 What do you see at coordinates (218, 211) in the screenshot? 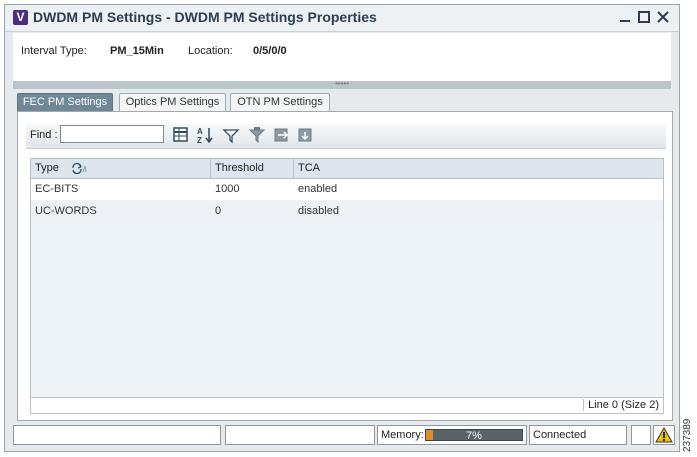
I see `cell-threshold: 0` at bounding box center [218, 211].